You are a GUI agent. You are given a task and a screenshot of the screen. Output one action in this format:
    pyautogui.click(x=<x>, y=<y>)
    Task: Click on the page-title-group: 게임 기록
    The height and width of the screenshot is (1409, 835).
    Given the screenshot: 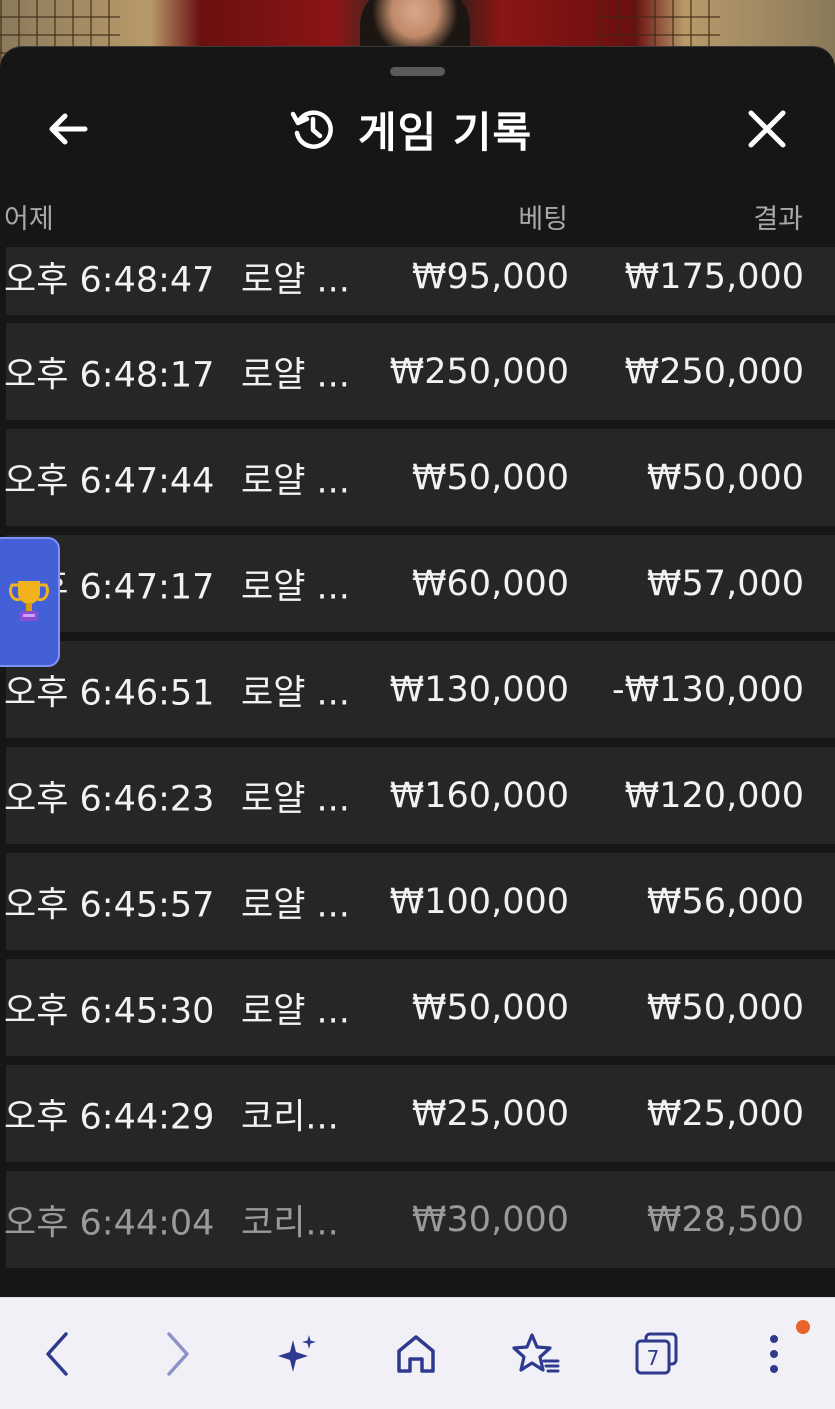 What is the action you would take?
    pyautogui.click(x=411, y=129)
    